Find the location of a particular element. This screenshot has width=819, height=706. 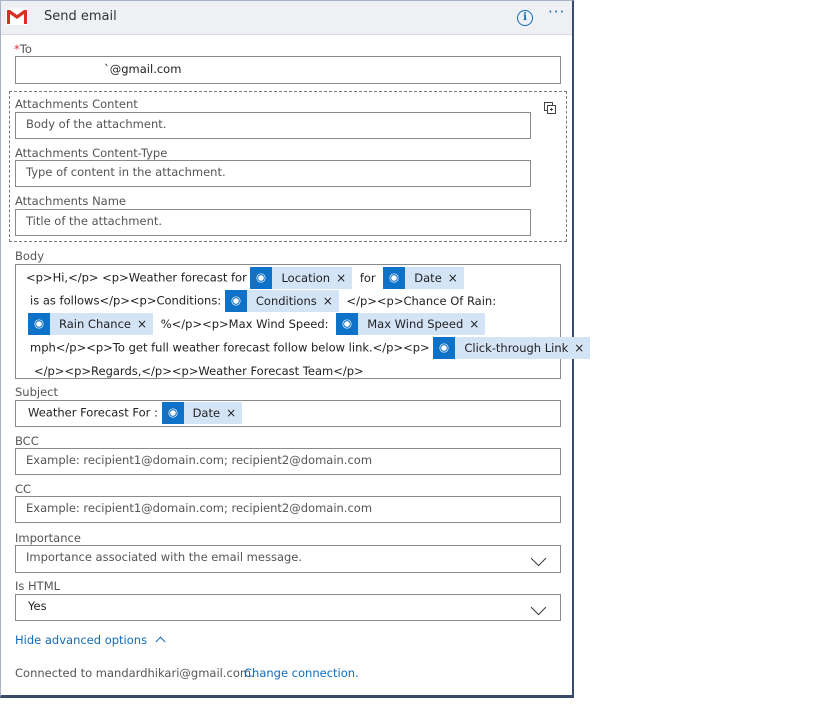

attachments-content-placeholder: Body of the attachment. is located at coordinates (96, 124).